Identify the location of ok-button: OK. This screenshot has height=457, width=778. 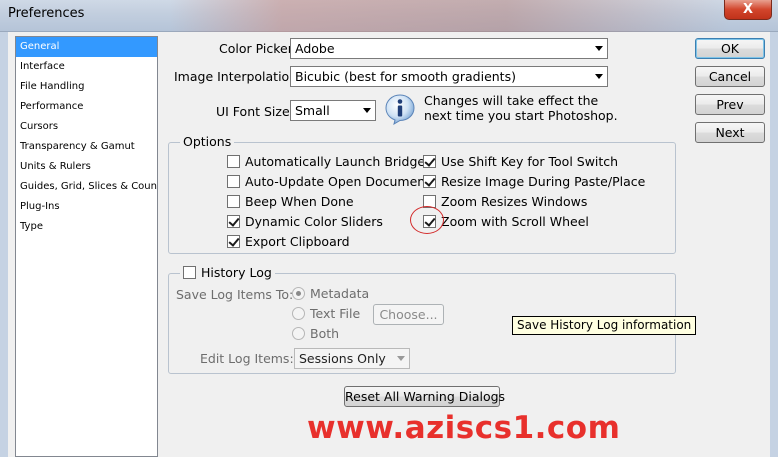
(730, 48).